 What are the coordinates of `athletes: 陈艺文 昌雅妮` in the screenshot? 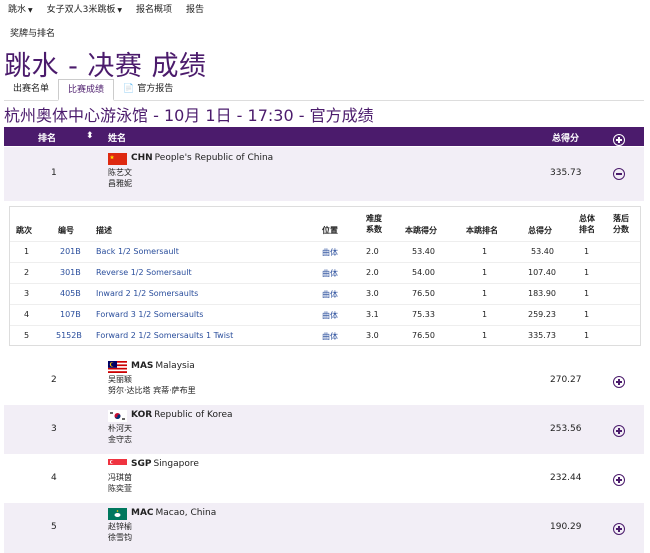 It's located at (120, 178).